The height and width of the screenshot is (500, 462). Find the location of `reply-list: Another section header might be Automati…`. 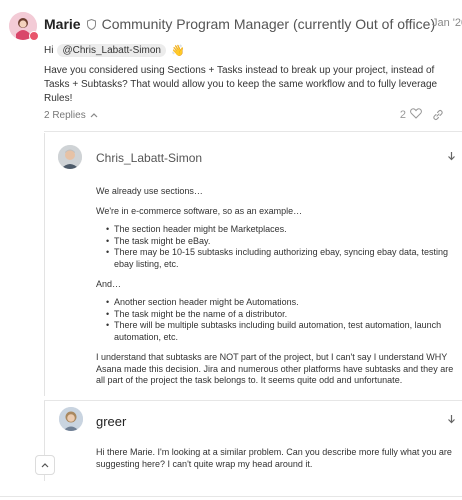

reply-list: Another section header might be Automati… is located at coordinates (280, 320).